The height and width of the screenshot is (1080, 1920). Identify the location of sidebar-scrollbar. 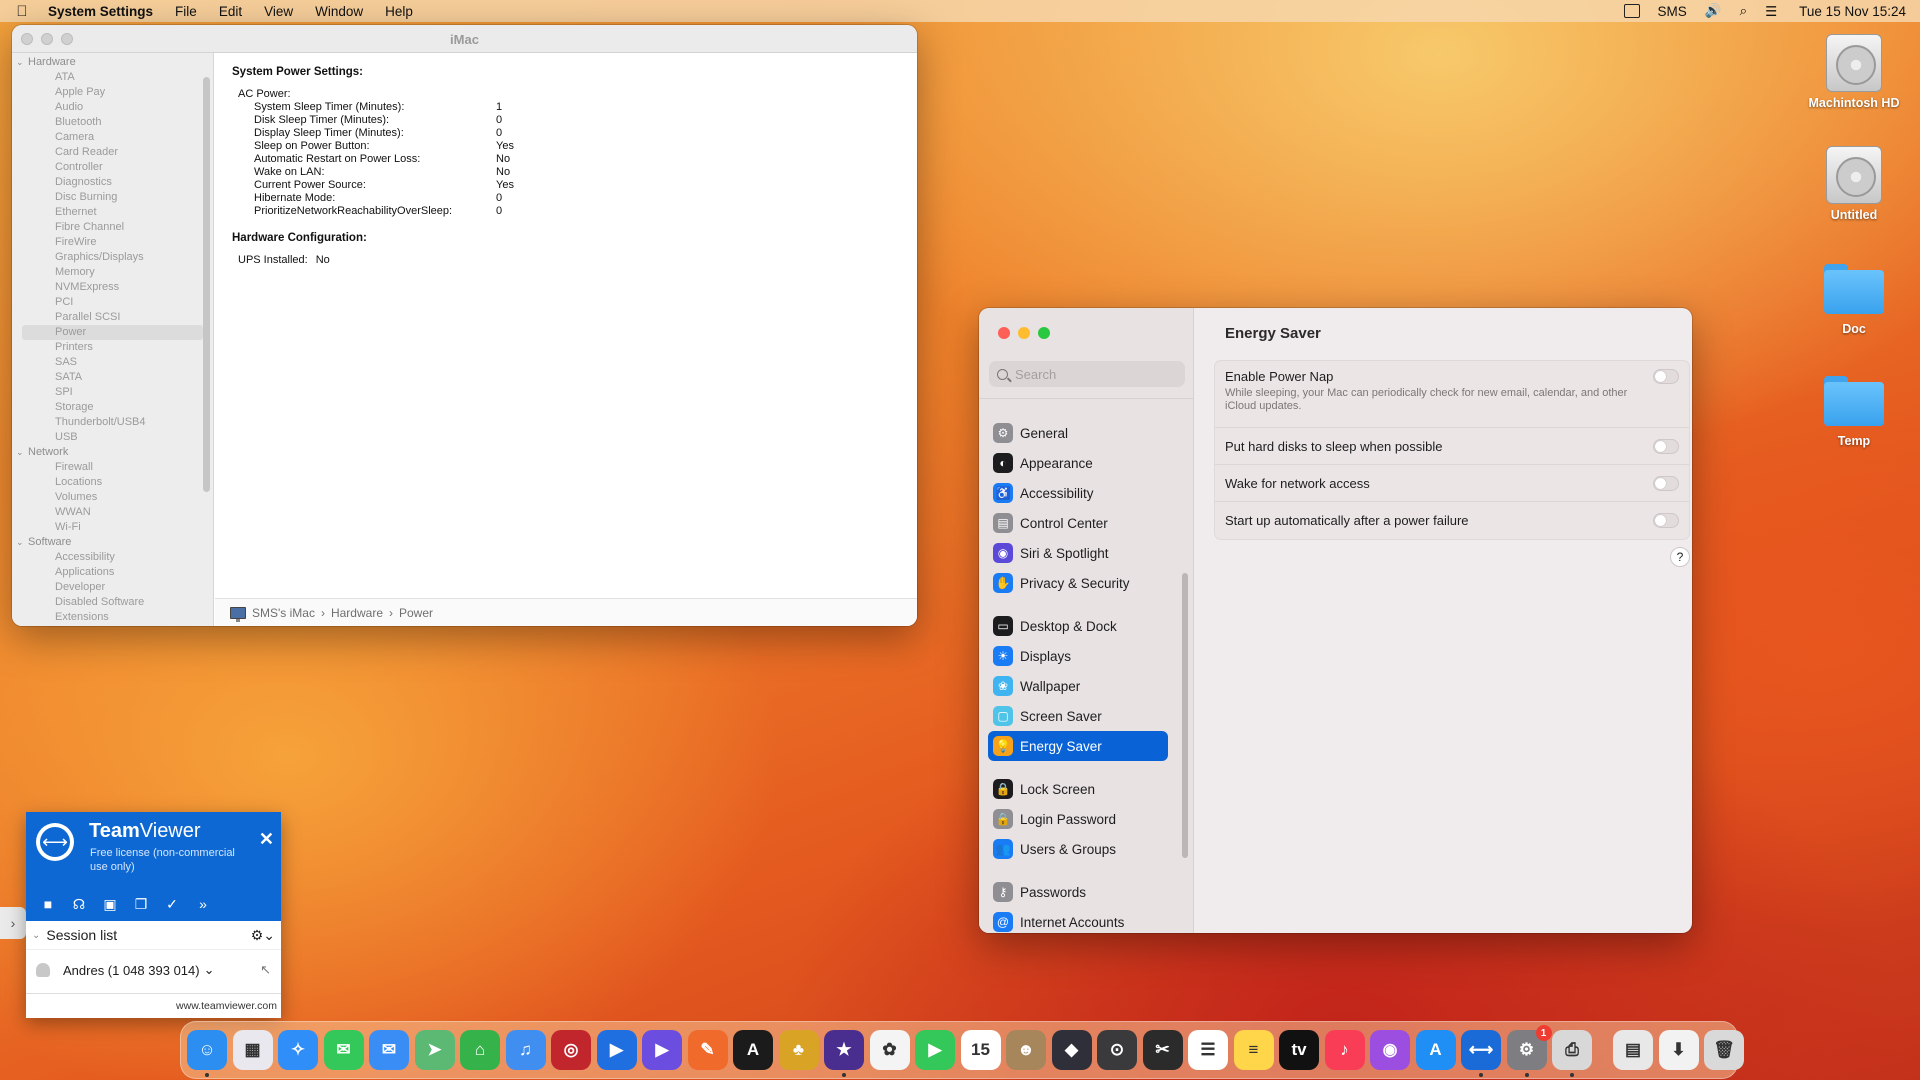
(206, 284).